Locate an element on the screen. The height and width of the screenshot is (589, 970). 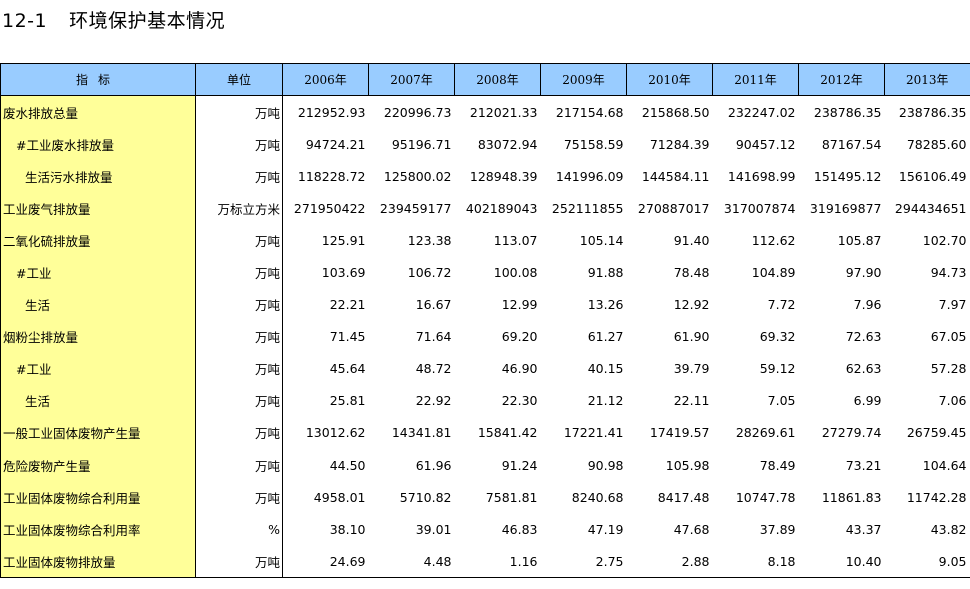
row-label: #工业废水排放量 is located at coordinates (98, 144).